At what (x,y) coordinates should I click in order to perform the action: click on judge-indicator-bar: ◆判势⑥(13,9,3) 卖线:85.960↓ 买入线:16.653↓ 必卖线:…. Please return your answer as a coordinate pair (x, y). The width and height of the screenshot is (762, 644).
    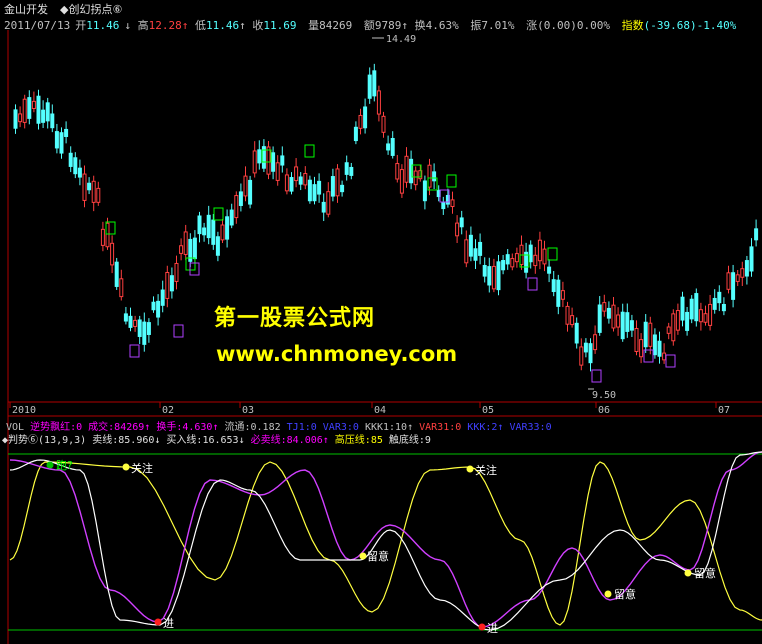
    Looking at the image, I should click on (216, 438).